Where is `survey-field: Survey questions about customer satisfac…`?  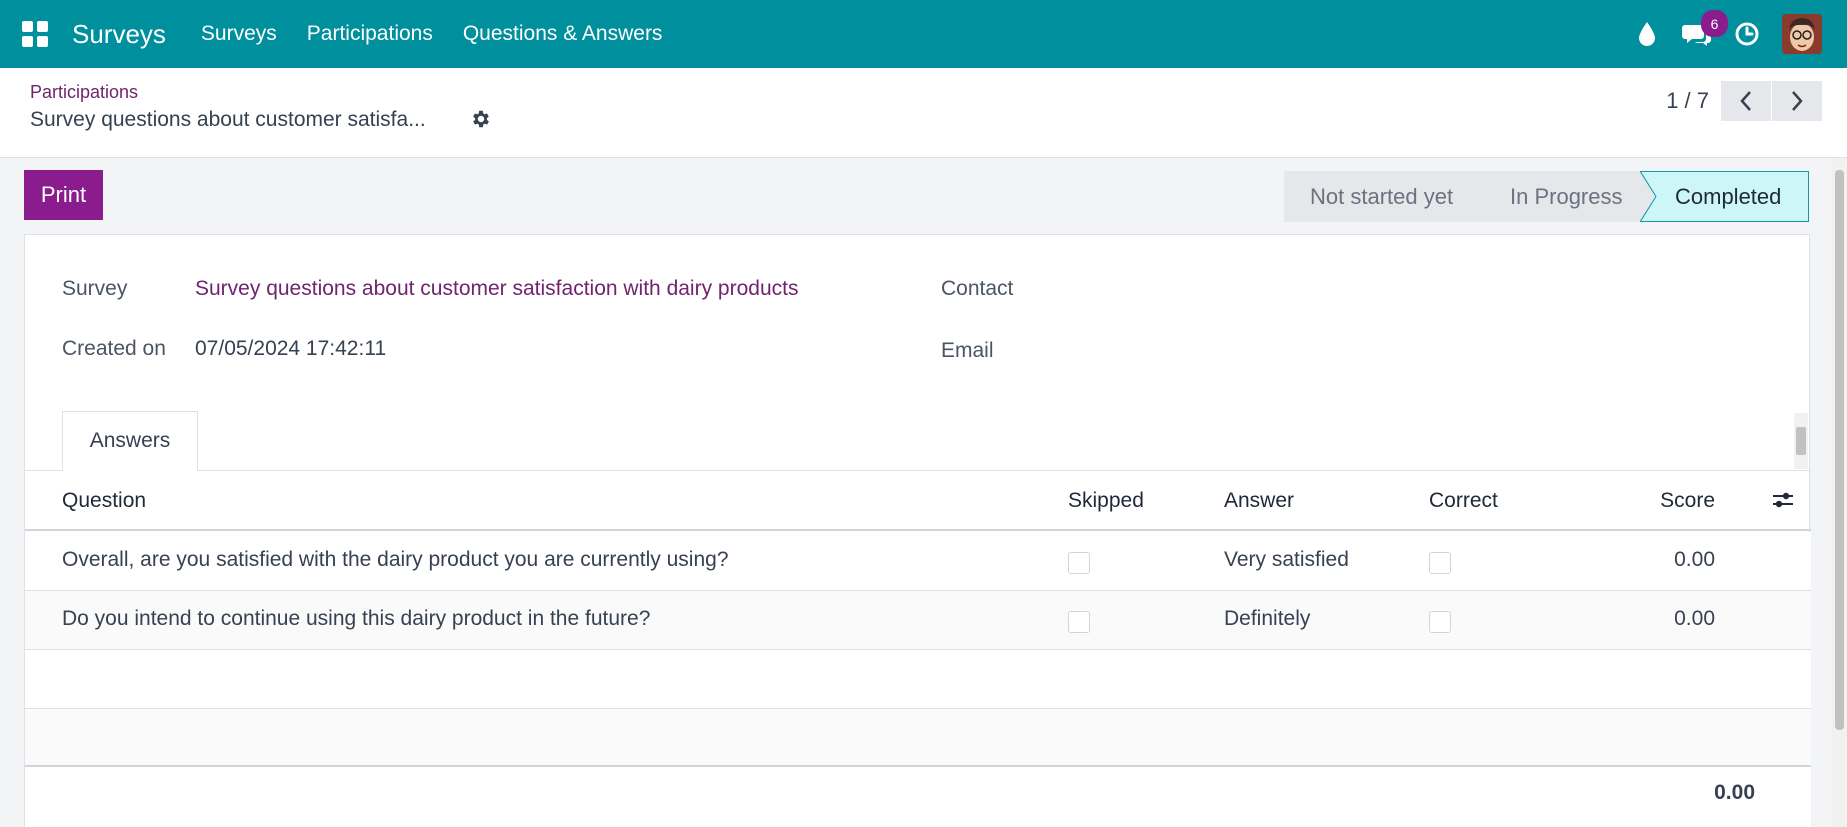
survey-field: Survey questions about customer satisfac… is located at coordinates (496, 289).